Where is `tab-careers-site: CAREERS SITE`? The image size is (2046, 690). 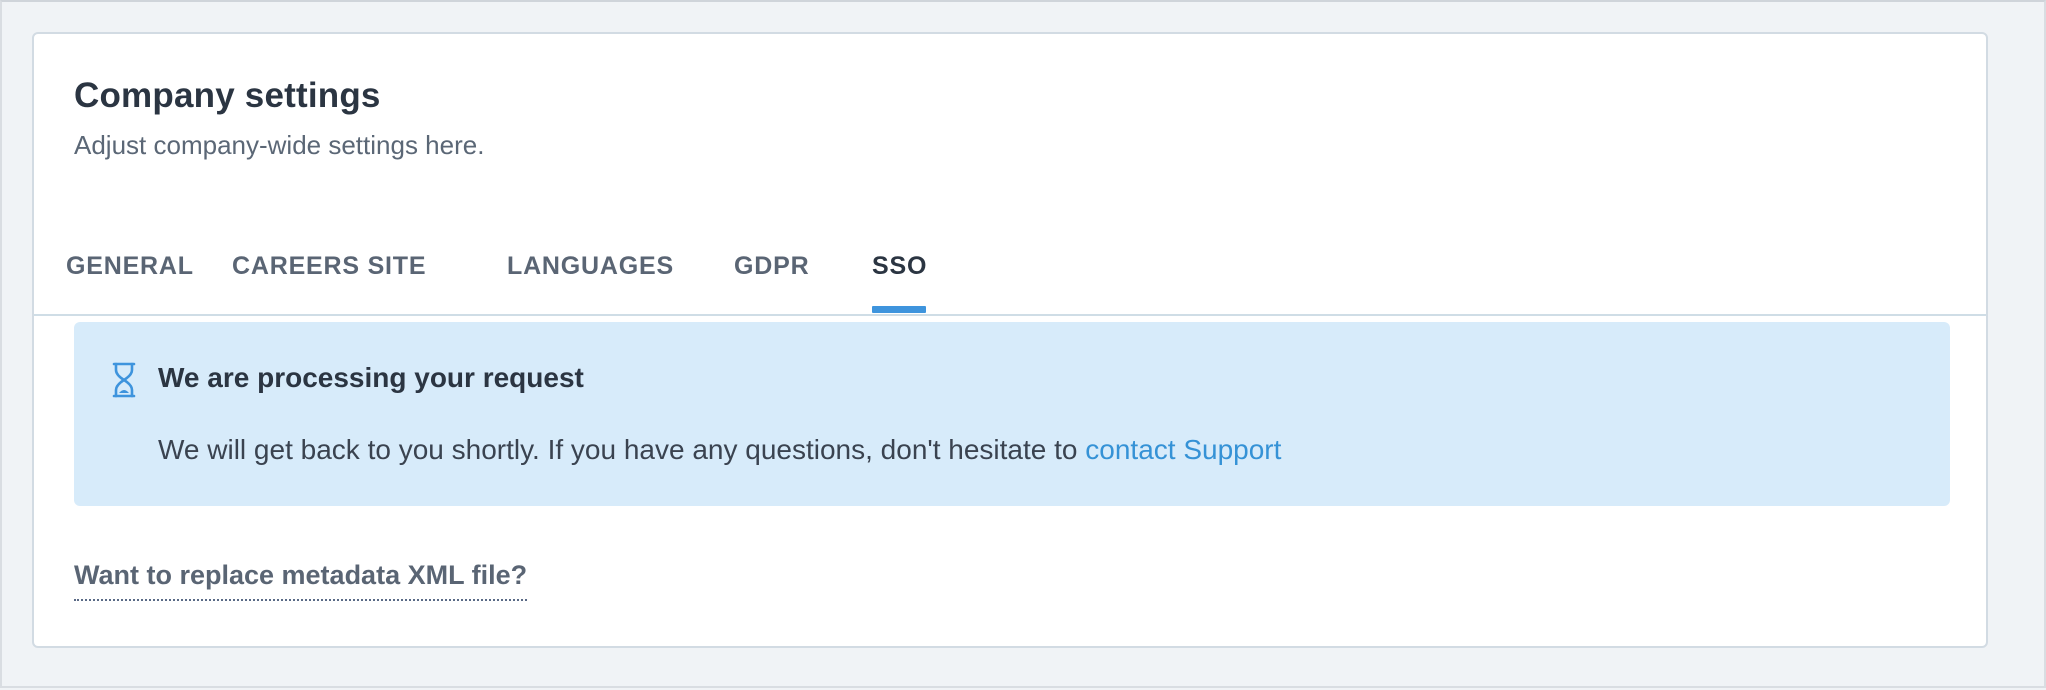 tab-careers-site: CAREERS SITE is located at coordinates (329, 266).